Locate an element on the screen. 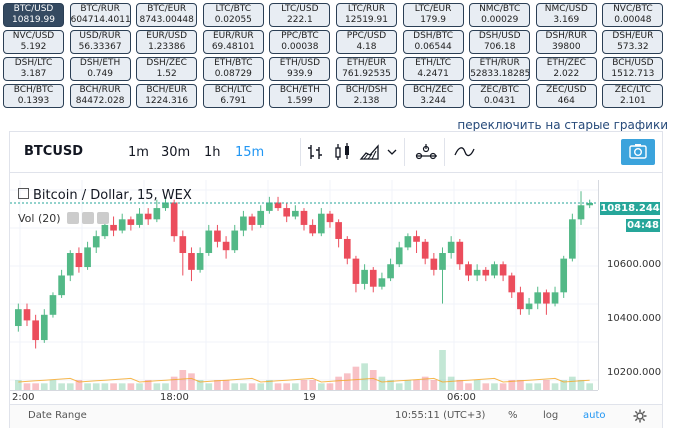  pair-button: BCH/DSH 2.138 is located at coordinates (366, 96).